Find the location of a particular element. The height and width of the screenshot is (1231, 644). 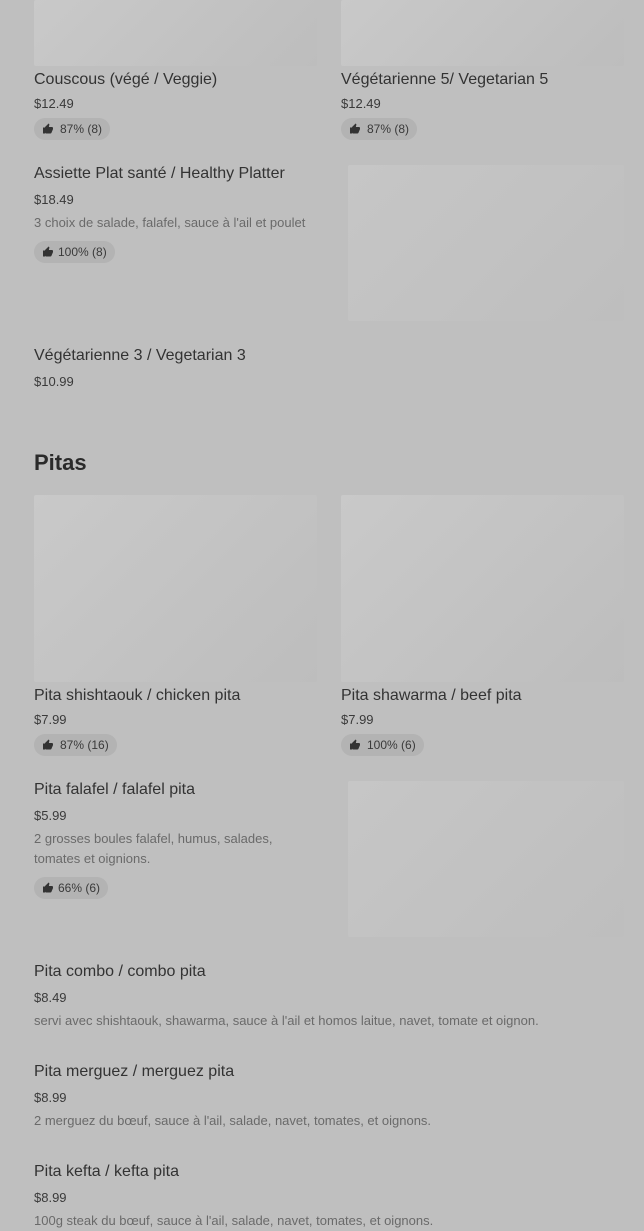

item-price-chicken-pita: $7.99 is located at coordinates (50, 719).